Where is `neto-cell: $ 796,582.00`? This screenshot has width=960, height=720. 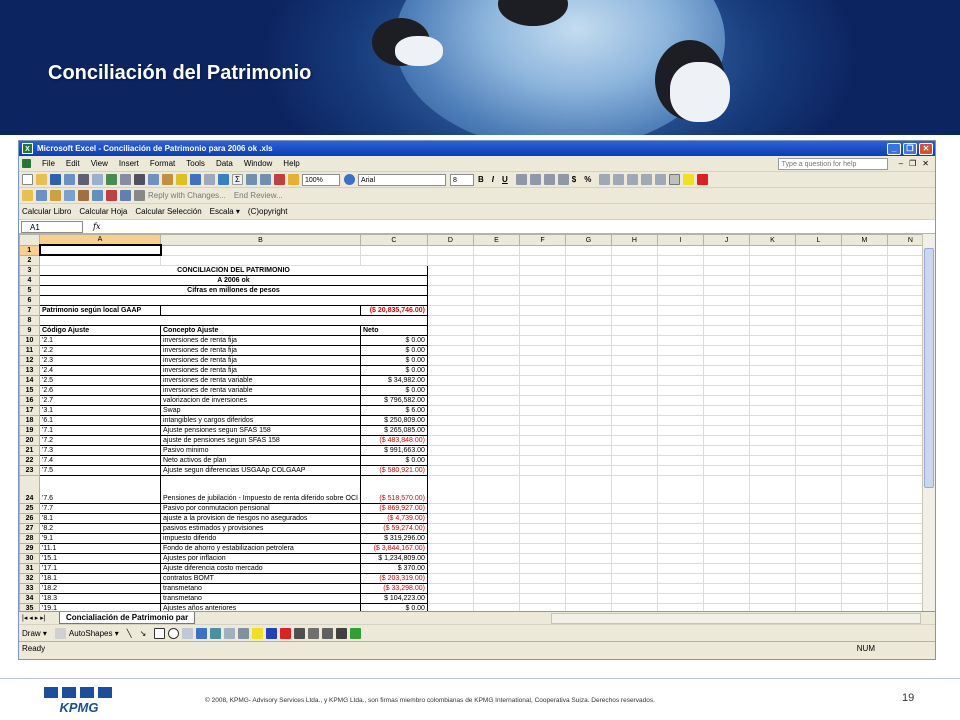 neto-cell: $ 796,582.00 is located at coordinates (393, 400).